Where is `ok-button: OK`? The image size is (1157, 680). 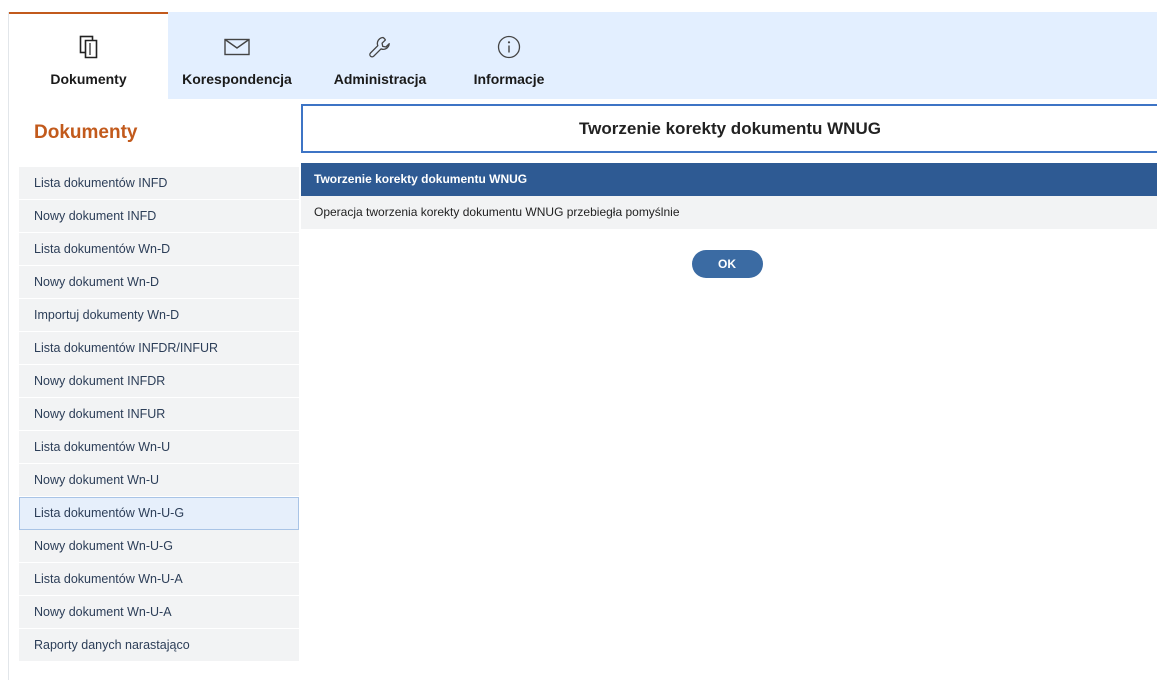 ok-button: OK is located at coordinates (727, 264).